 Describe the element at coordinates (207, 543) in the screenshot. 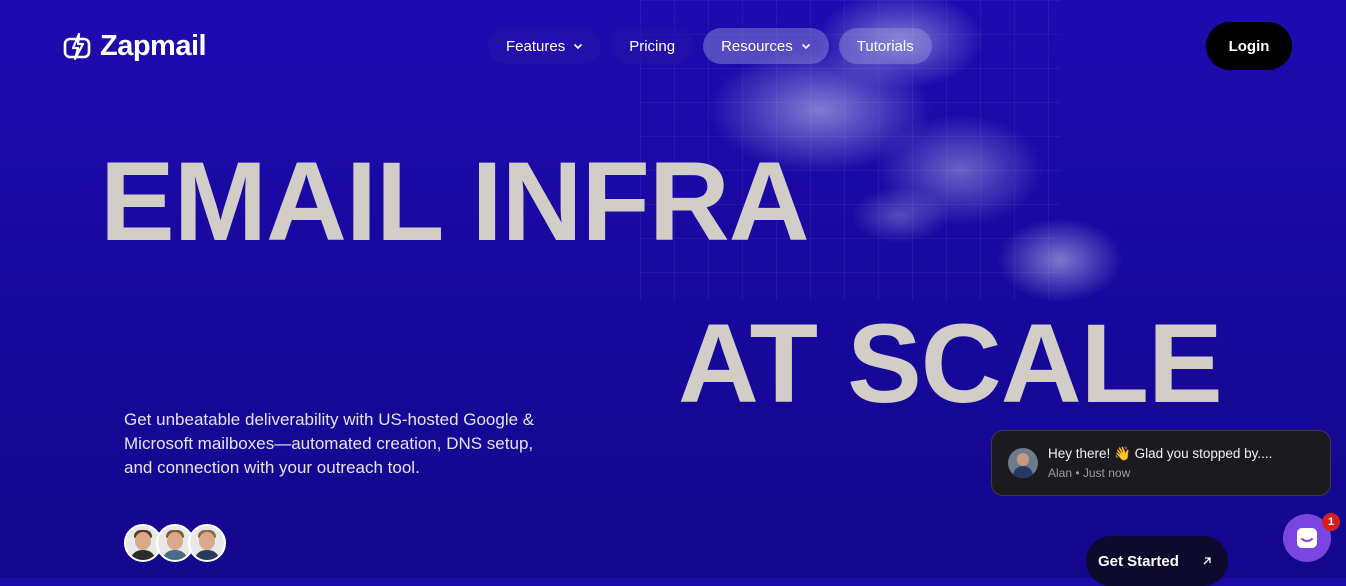

I see `avatar` at that location.